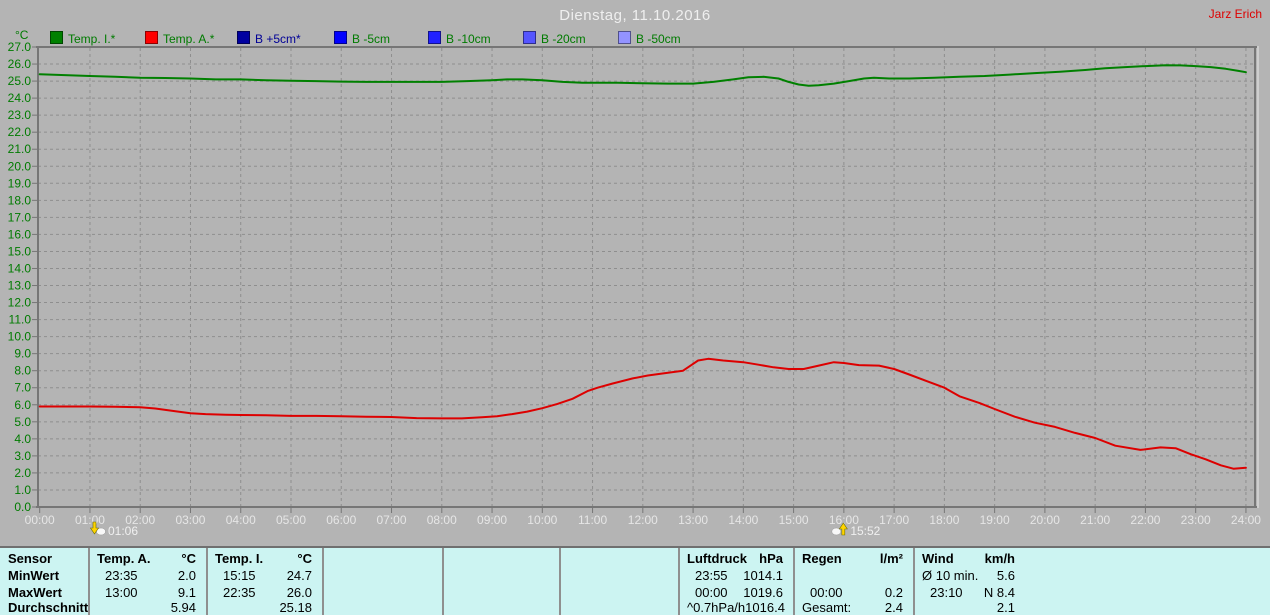 The width and height of the screenshot is (1270, 615). I want to click on y-tick-label: 26.0, so click(20, 64).